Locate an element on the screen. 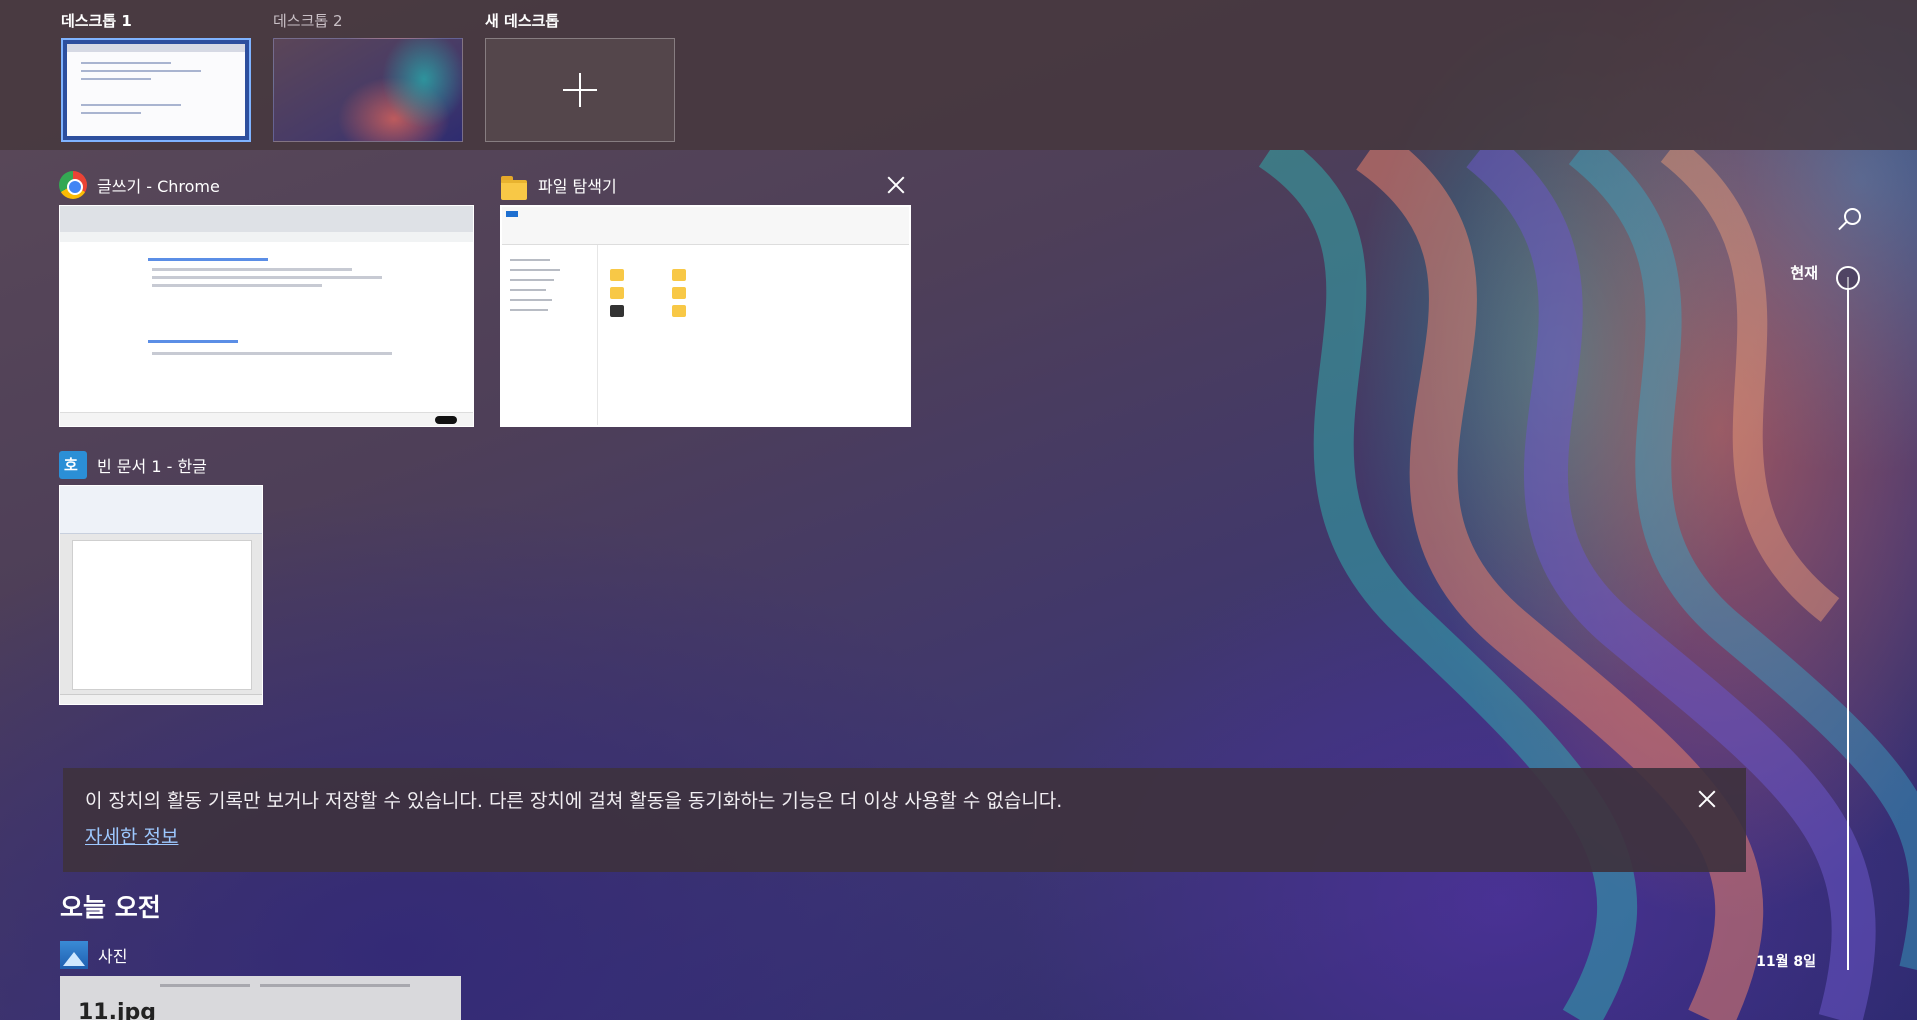  window-header-hwp: 빈 문서 1 - 한글 is located at coordinates (133, 465).